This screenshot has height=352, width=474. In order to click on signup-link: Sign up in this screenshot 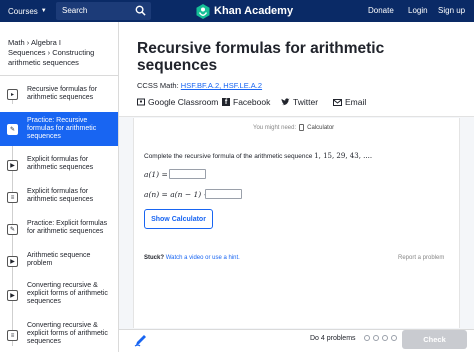, I will do `click(451, 10)`.